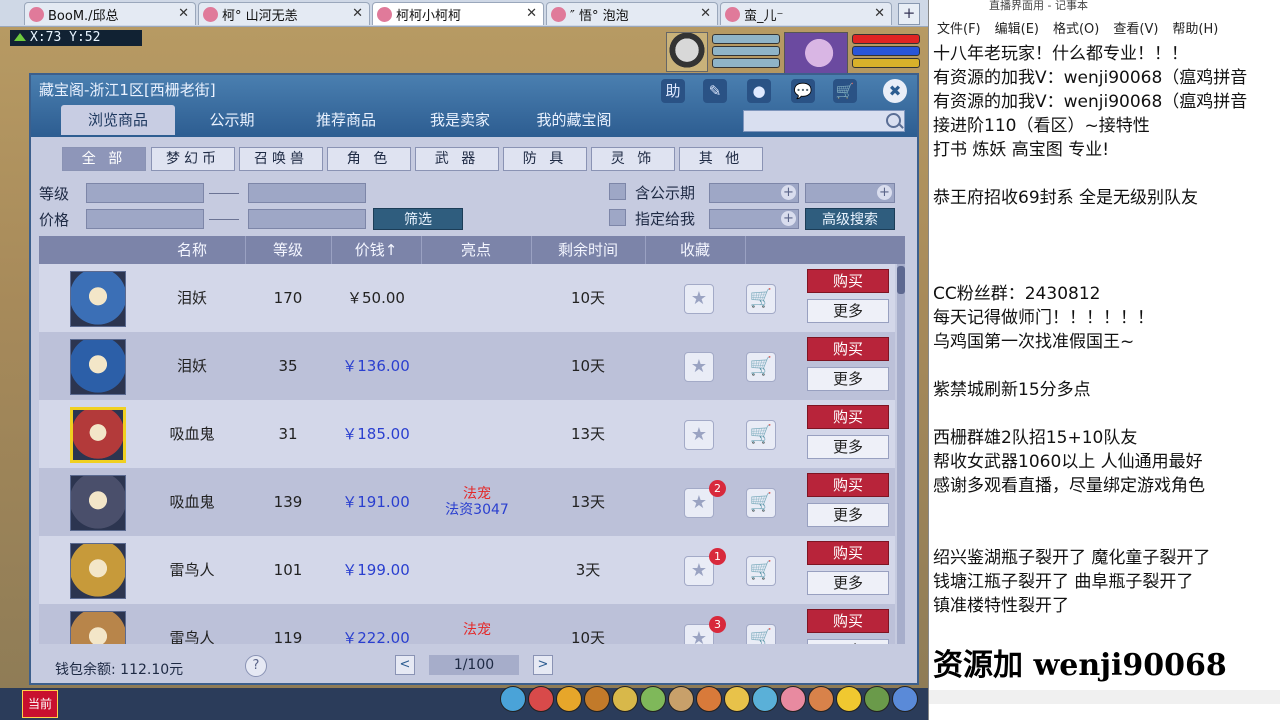 The width and height of the screenshot is (1280, 720). What do you see at coordinates (569, 699) in the screenshot?
I see `item-icon` at bounding box center [569, 699].